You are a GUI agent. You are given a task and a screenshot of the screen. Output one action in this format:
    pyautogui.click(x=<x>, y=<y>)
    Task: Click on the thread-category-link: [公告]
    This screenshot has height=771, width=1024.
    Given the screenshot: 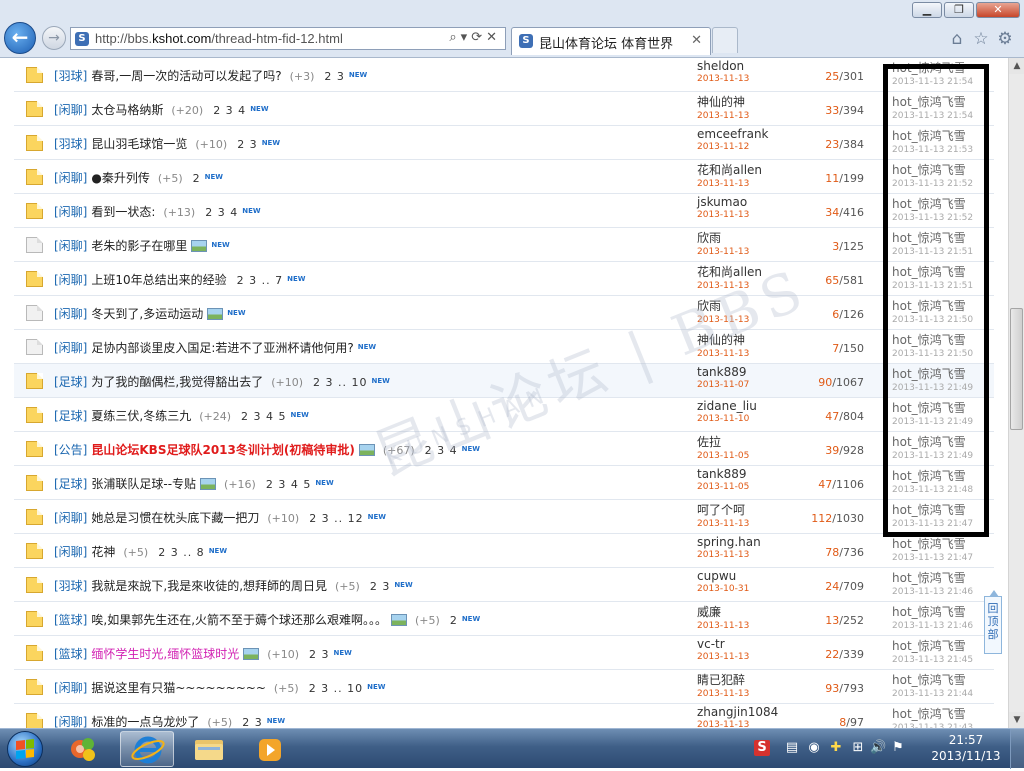 What is the action you would take?
    pyautogui.click(x=70, y=450)
    